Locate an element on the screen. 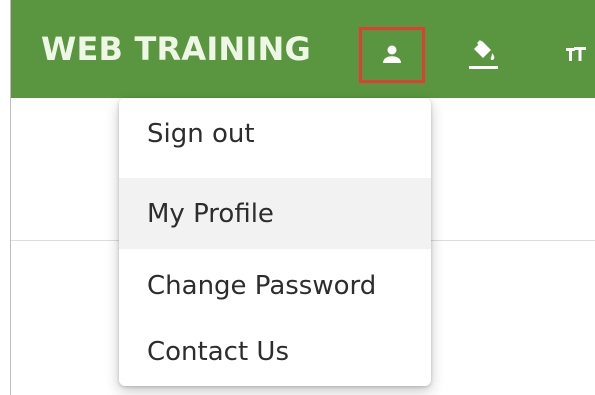 The width and height of the screenshot is (595, 395). user-icon is located at coordinates (392, 54).